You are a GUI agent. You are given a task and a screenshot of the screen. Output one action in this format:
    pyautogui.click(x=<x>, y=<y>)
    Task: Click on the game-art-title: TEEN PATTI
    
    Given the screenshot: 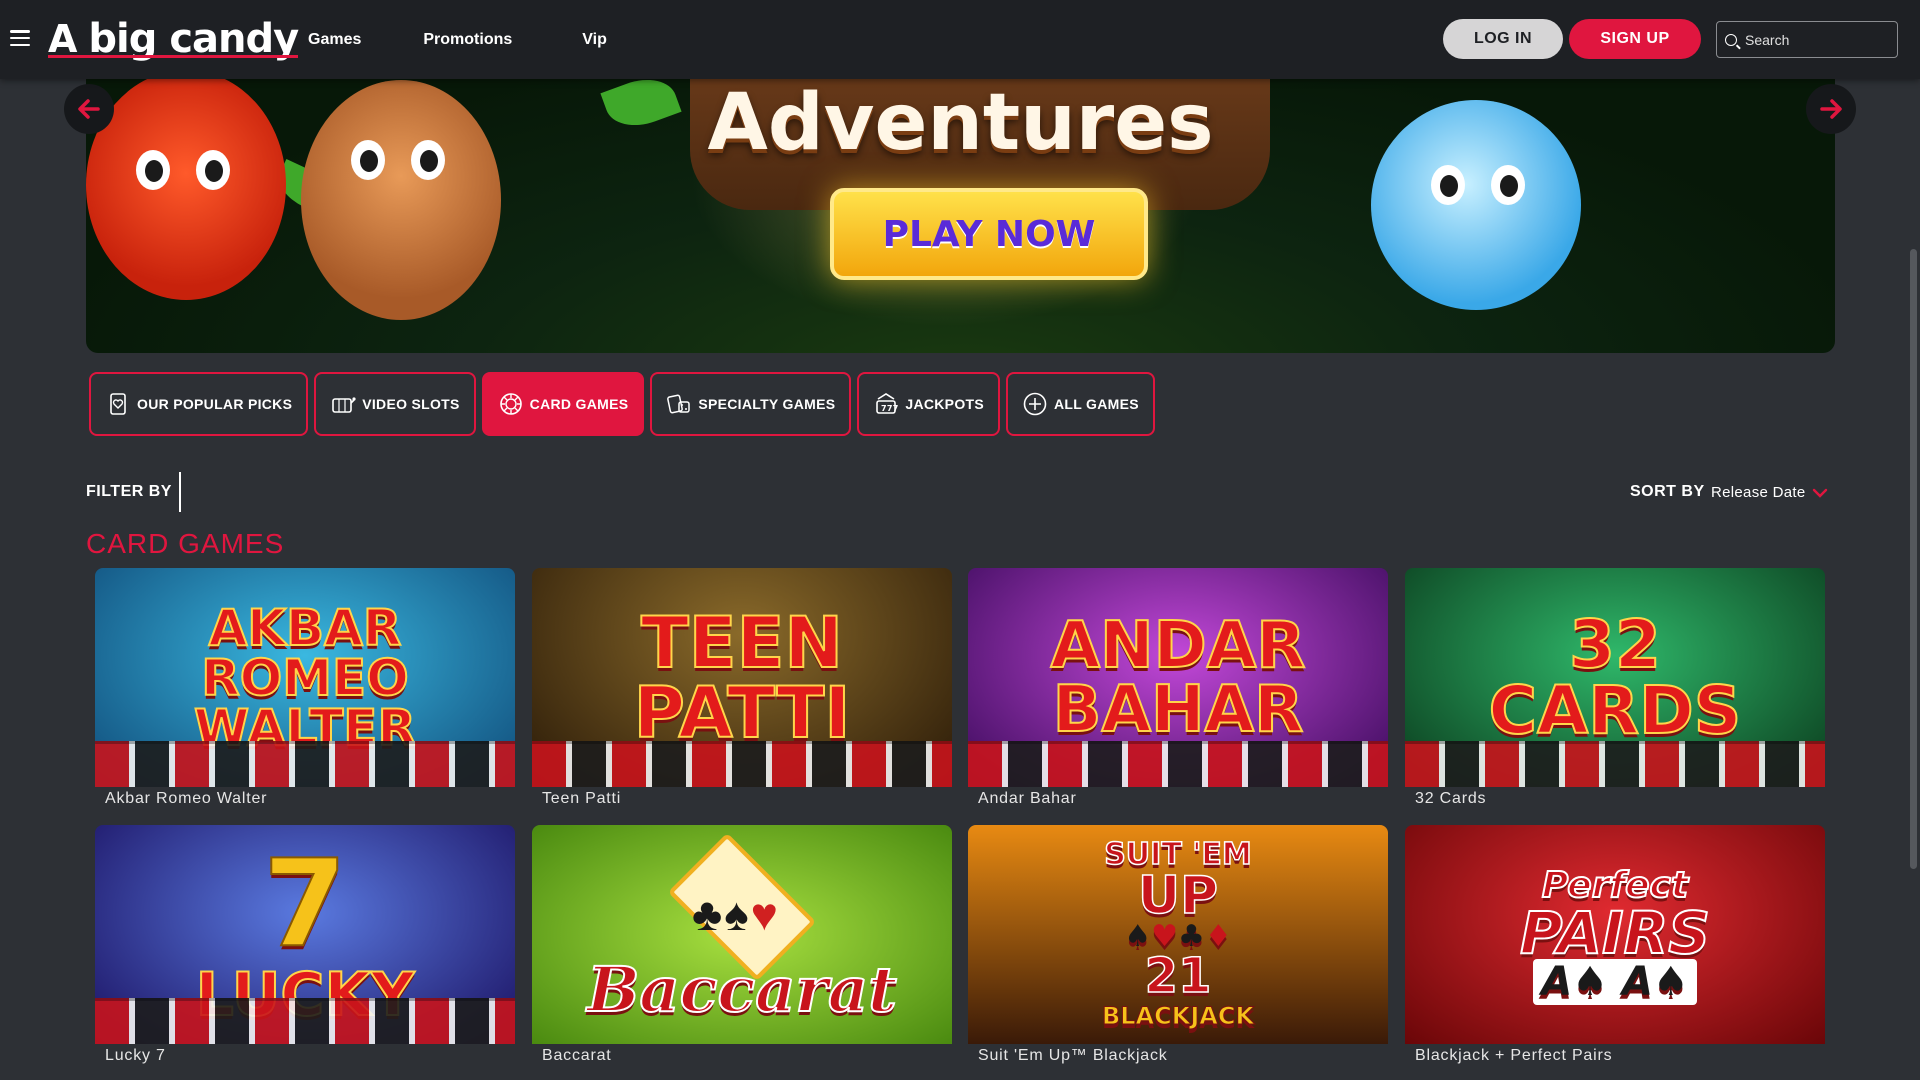 What is the action you would take?
    pyautogui.click(x=742, y=677)
    